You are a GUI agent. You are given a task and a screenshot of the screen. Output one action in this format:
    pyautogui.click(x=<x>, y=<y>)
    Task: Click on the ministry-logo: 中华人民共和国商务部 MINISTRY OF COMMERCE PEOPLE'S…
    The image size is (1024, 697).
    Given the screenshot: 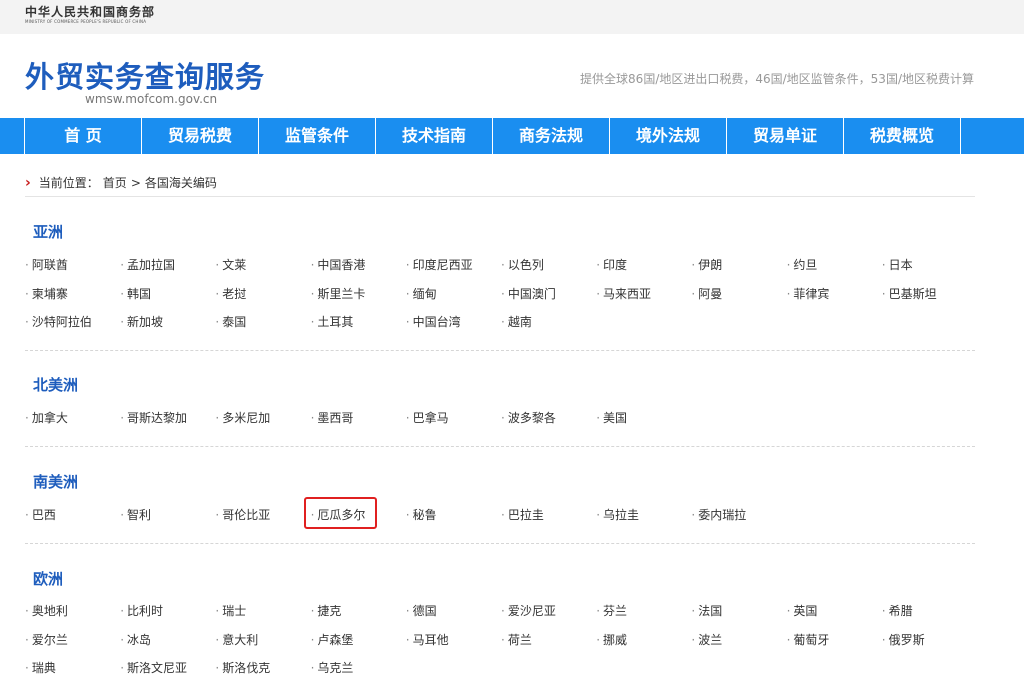 What is the action you would take?
    pyautogui.click(x=90, y=15)
    